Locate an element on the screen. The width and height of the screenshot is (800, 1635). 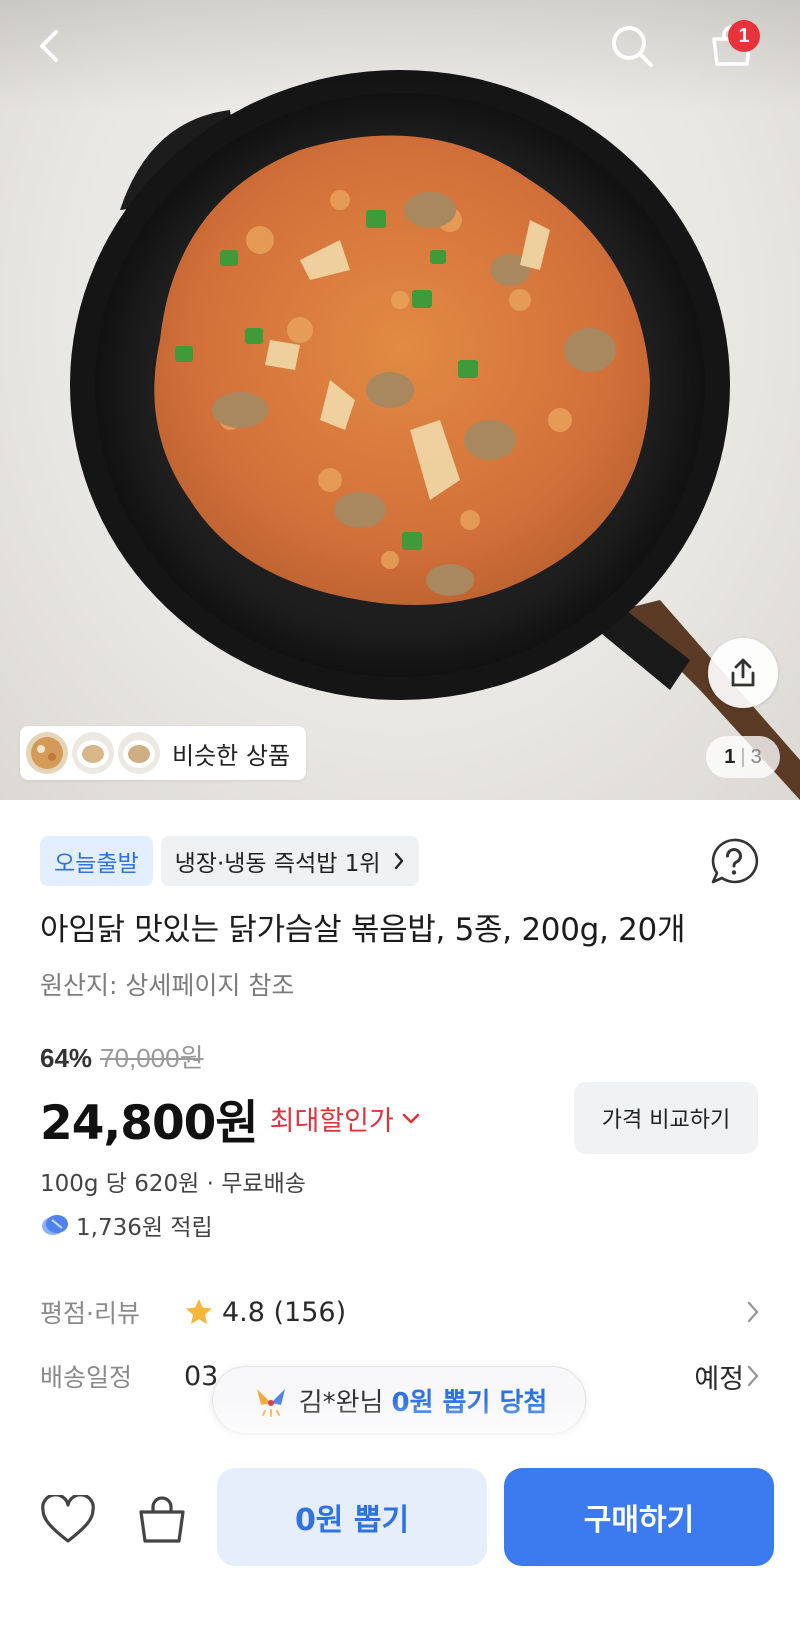
reward-points: 1,736원 적립 is located at coordinates (126, 1225).